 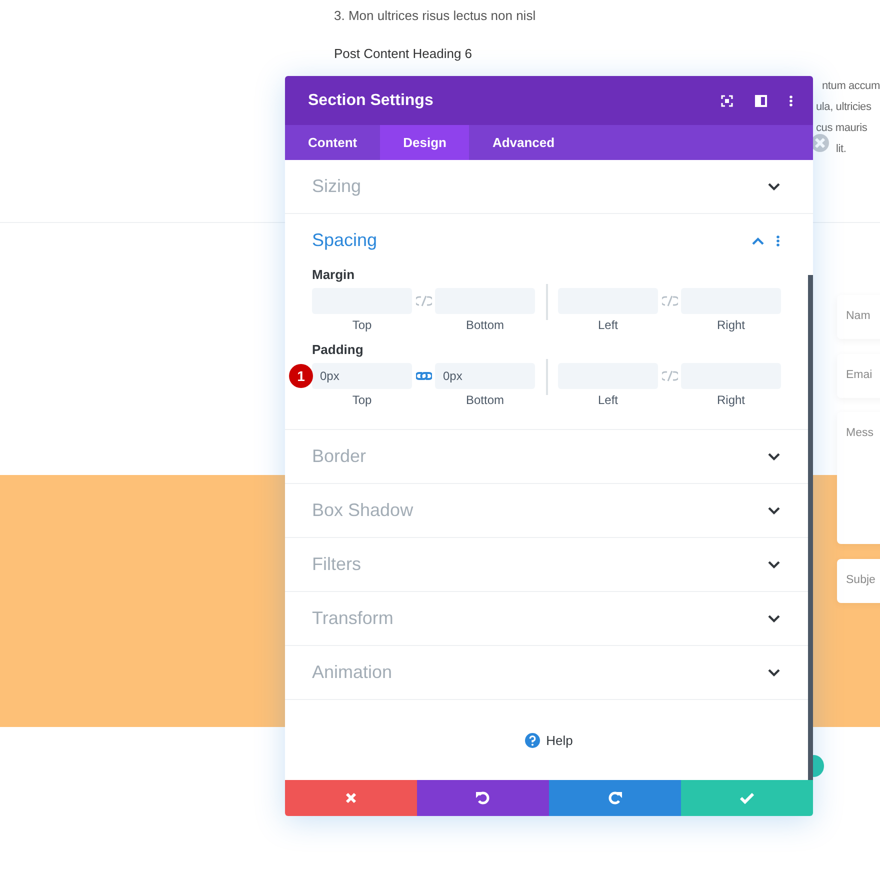 I want to click on tab: Advanced, so click(x=523, y=142).